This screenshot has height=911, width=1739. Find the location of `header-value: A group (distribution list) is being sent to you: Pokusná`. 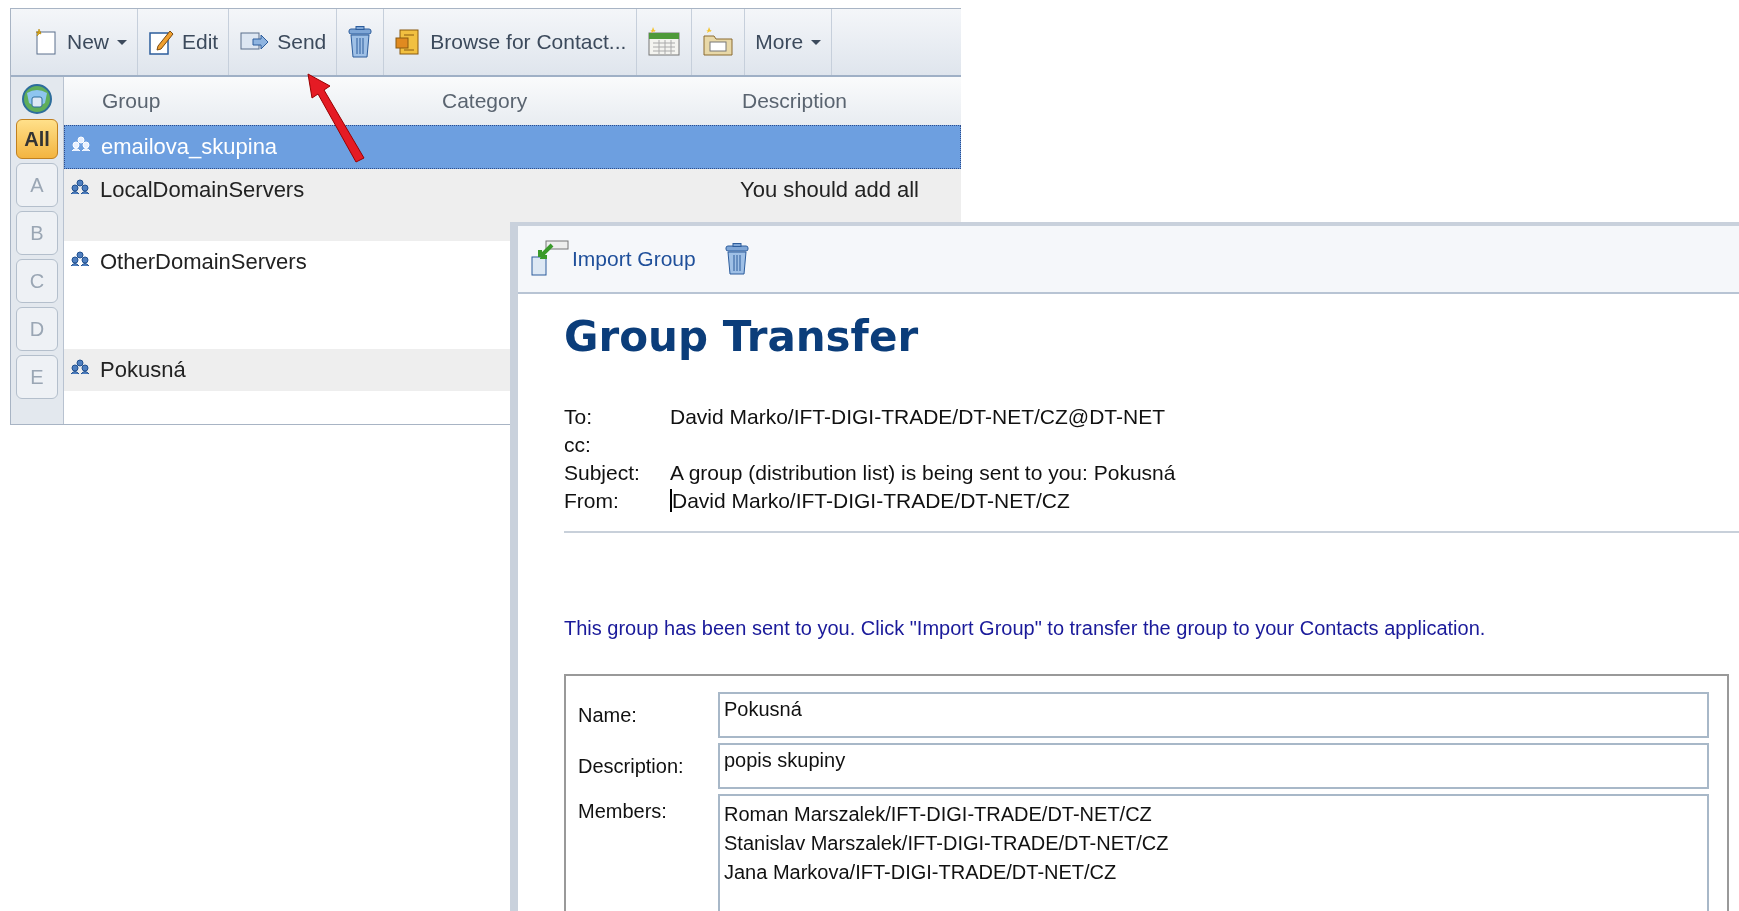

header-value: A group (distribution list) is being sent to you: Pokusná is located at coordinates (923, 472).